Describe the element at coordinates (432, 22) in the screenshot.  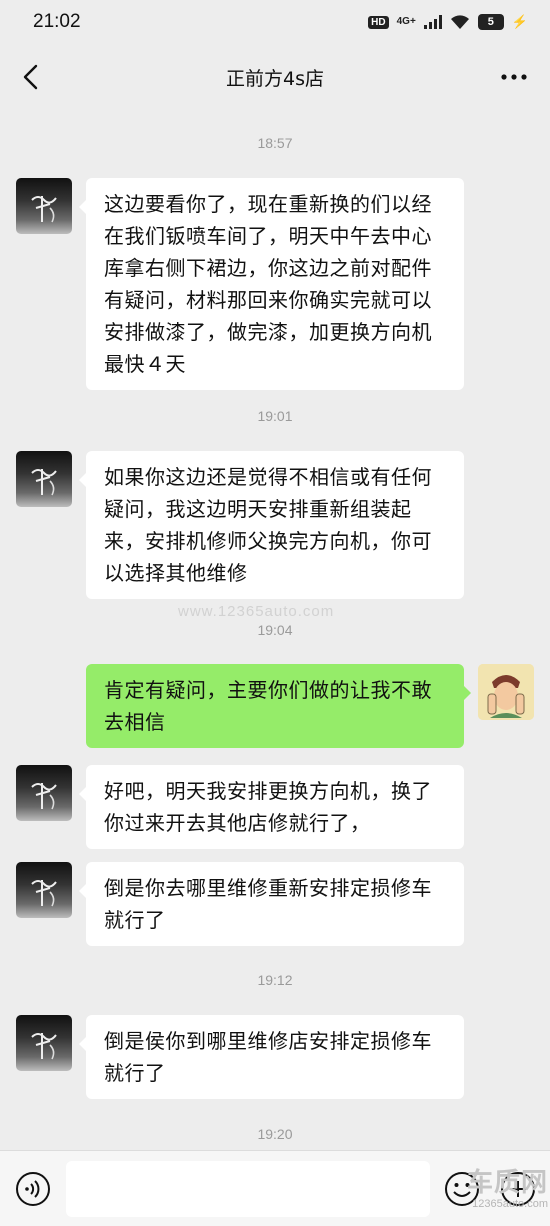
I see `signal-icon` at that location.